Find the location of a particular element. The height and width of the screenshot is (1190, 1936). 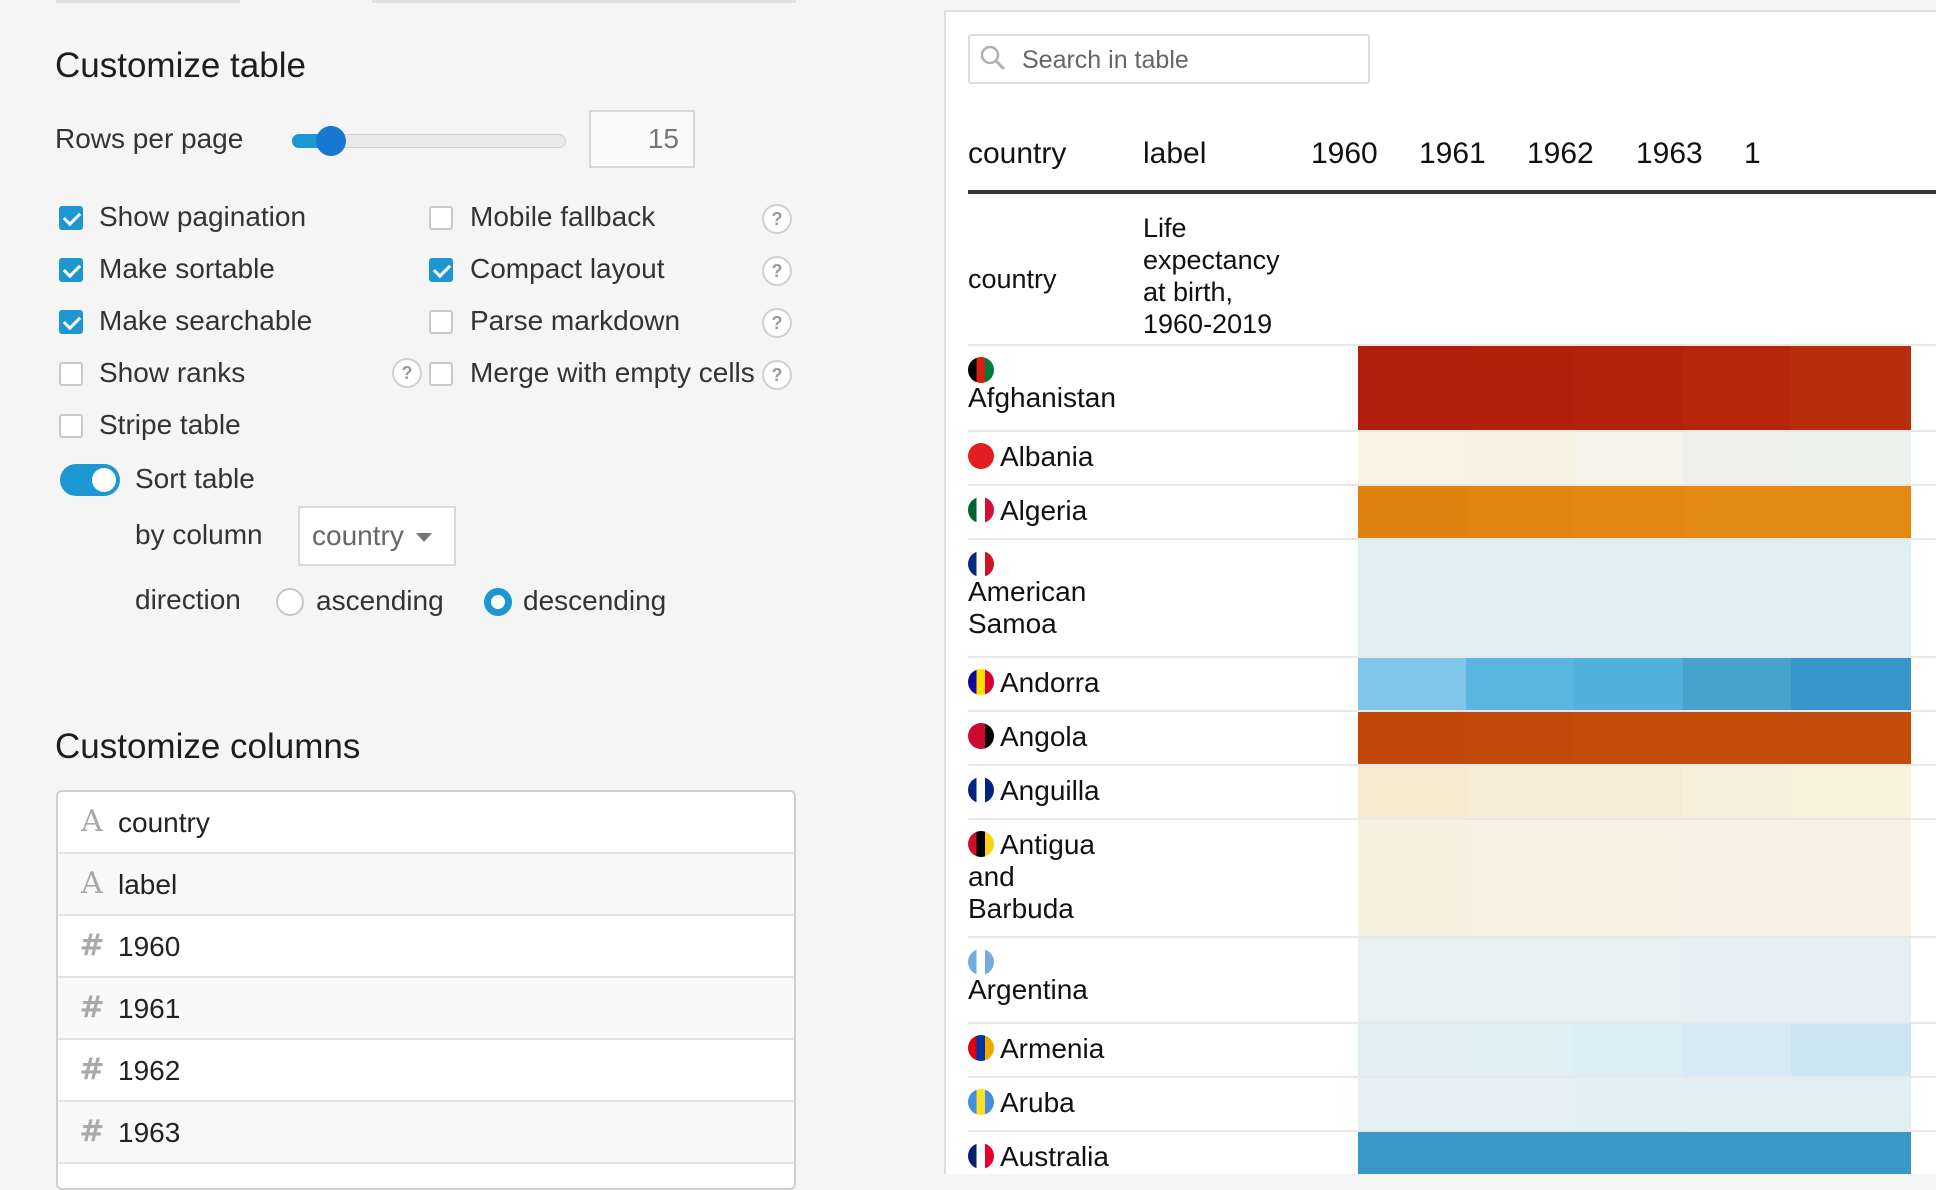

column-header-next: 1 is located at coordinates (1752, 154).